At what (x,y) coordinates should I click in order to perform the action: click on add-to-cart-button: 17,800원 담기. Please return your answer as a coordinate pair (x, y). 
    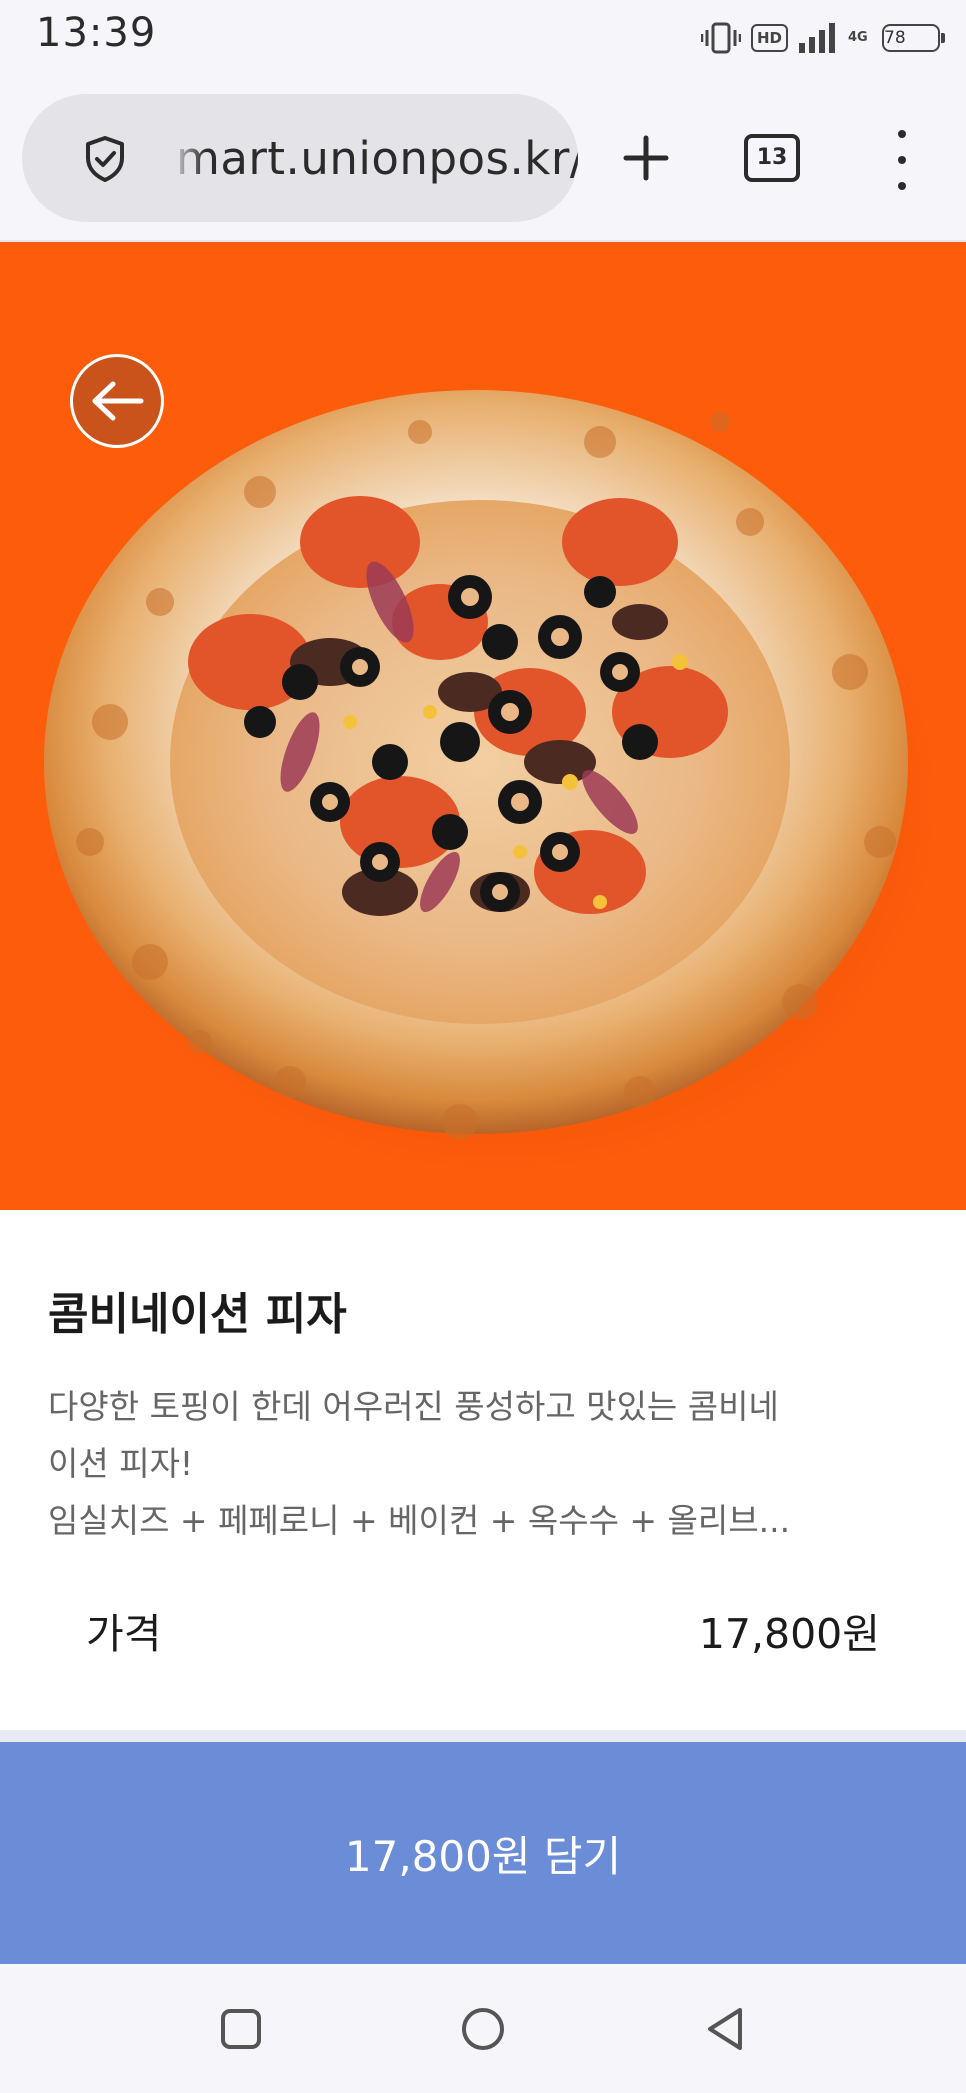
    Looking at the image, I should click on (483, 1853).